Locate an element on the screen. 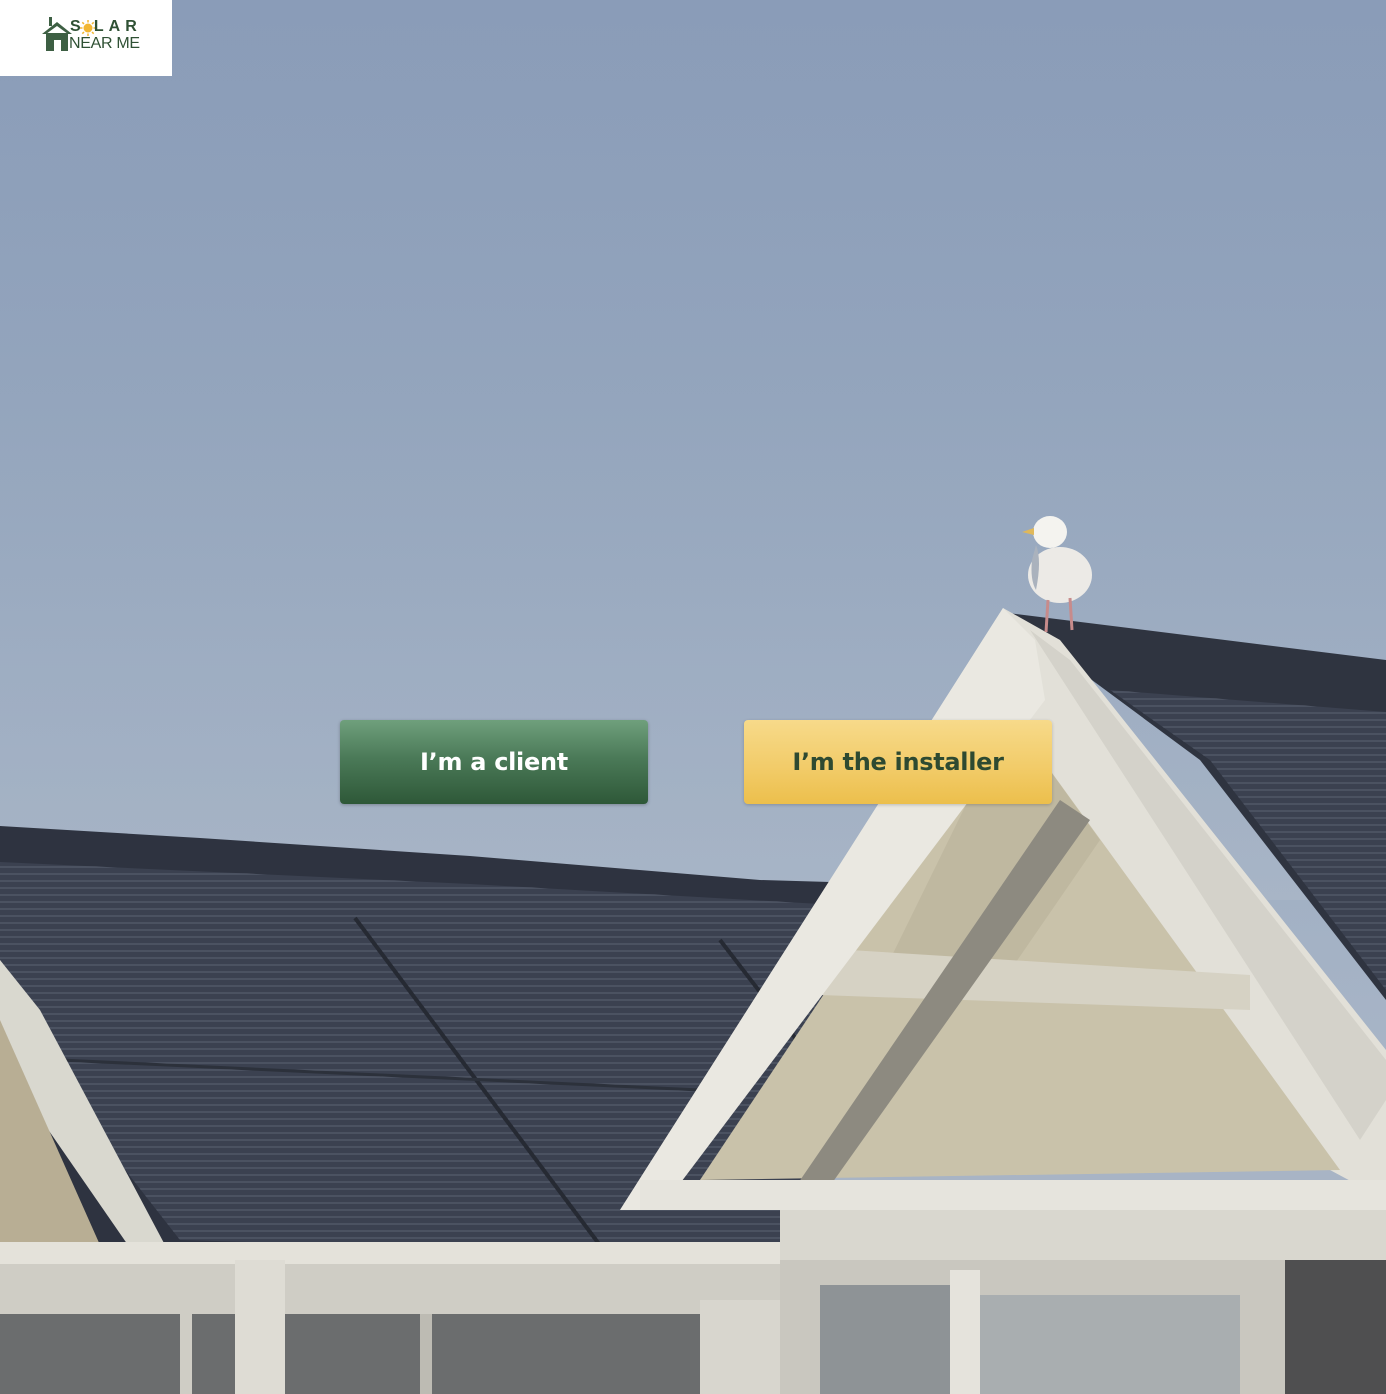 The width and height of the screenshot is (1386, 1394). installer-button-label: I’m the installer is located at coordinates (898, 762).